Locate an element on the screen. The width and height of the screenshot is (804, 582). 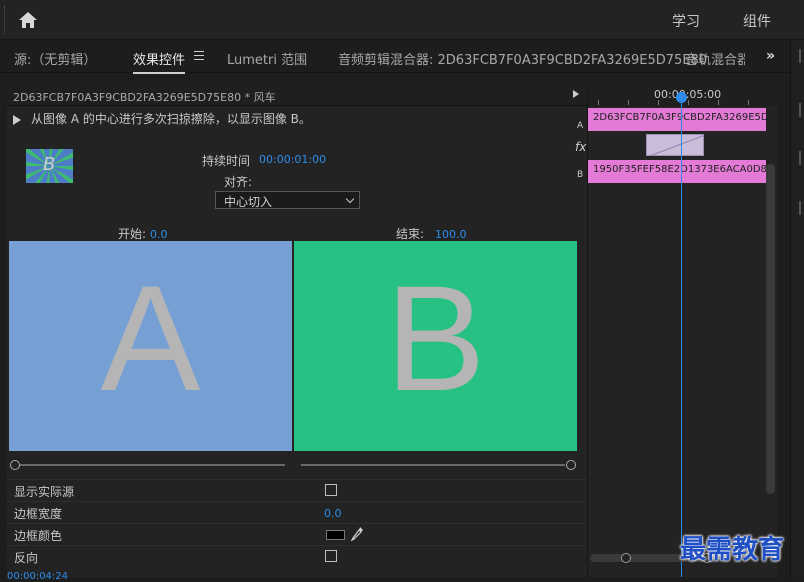
transition-thumbnail: B is located at coordinates (49, 166).